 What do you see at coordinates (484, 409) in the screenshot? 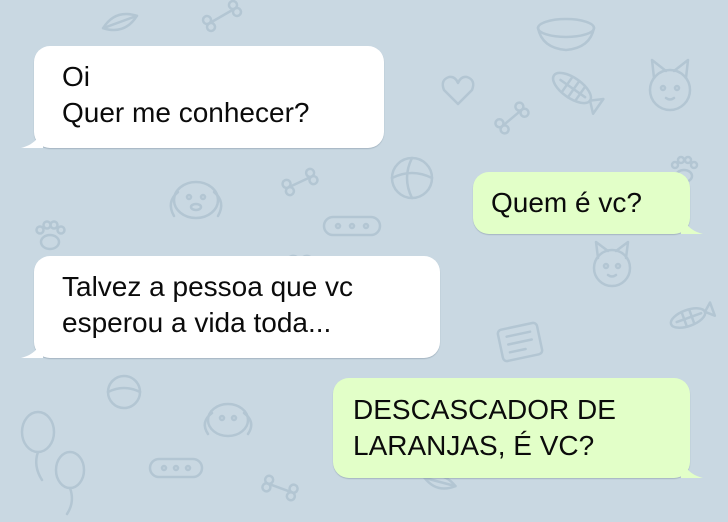
I see `message-text-line: DESCASCADOR DE` at bounding box center [484, 409].